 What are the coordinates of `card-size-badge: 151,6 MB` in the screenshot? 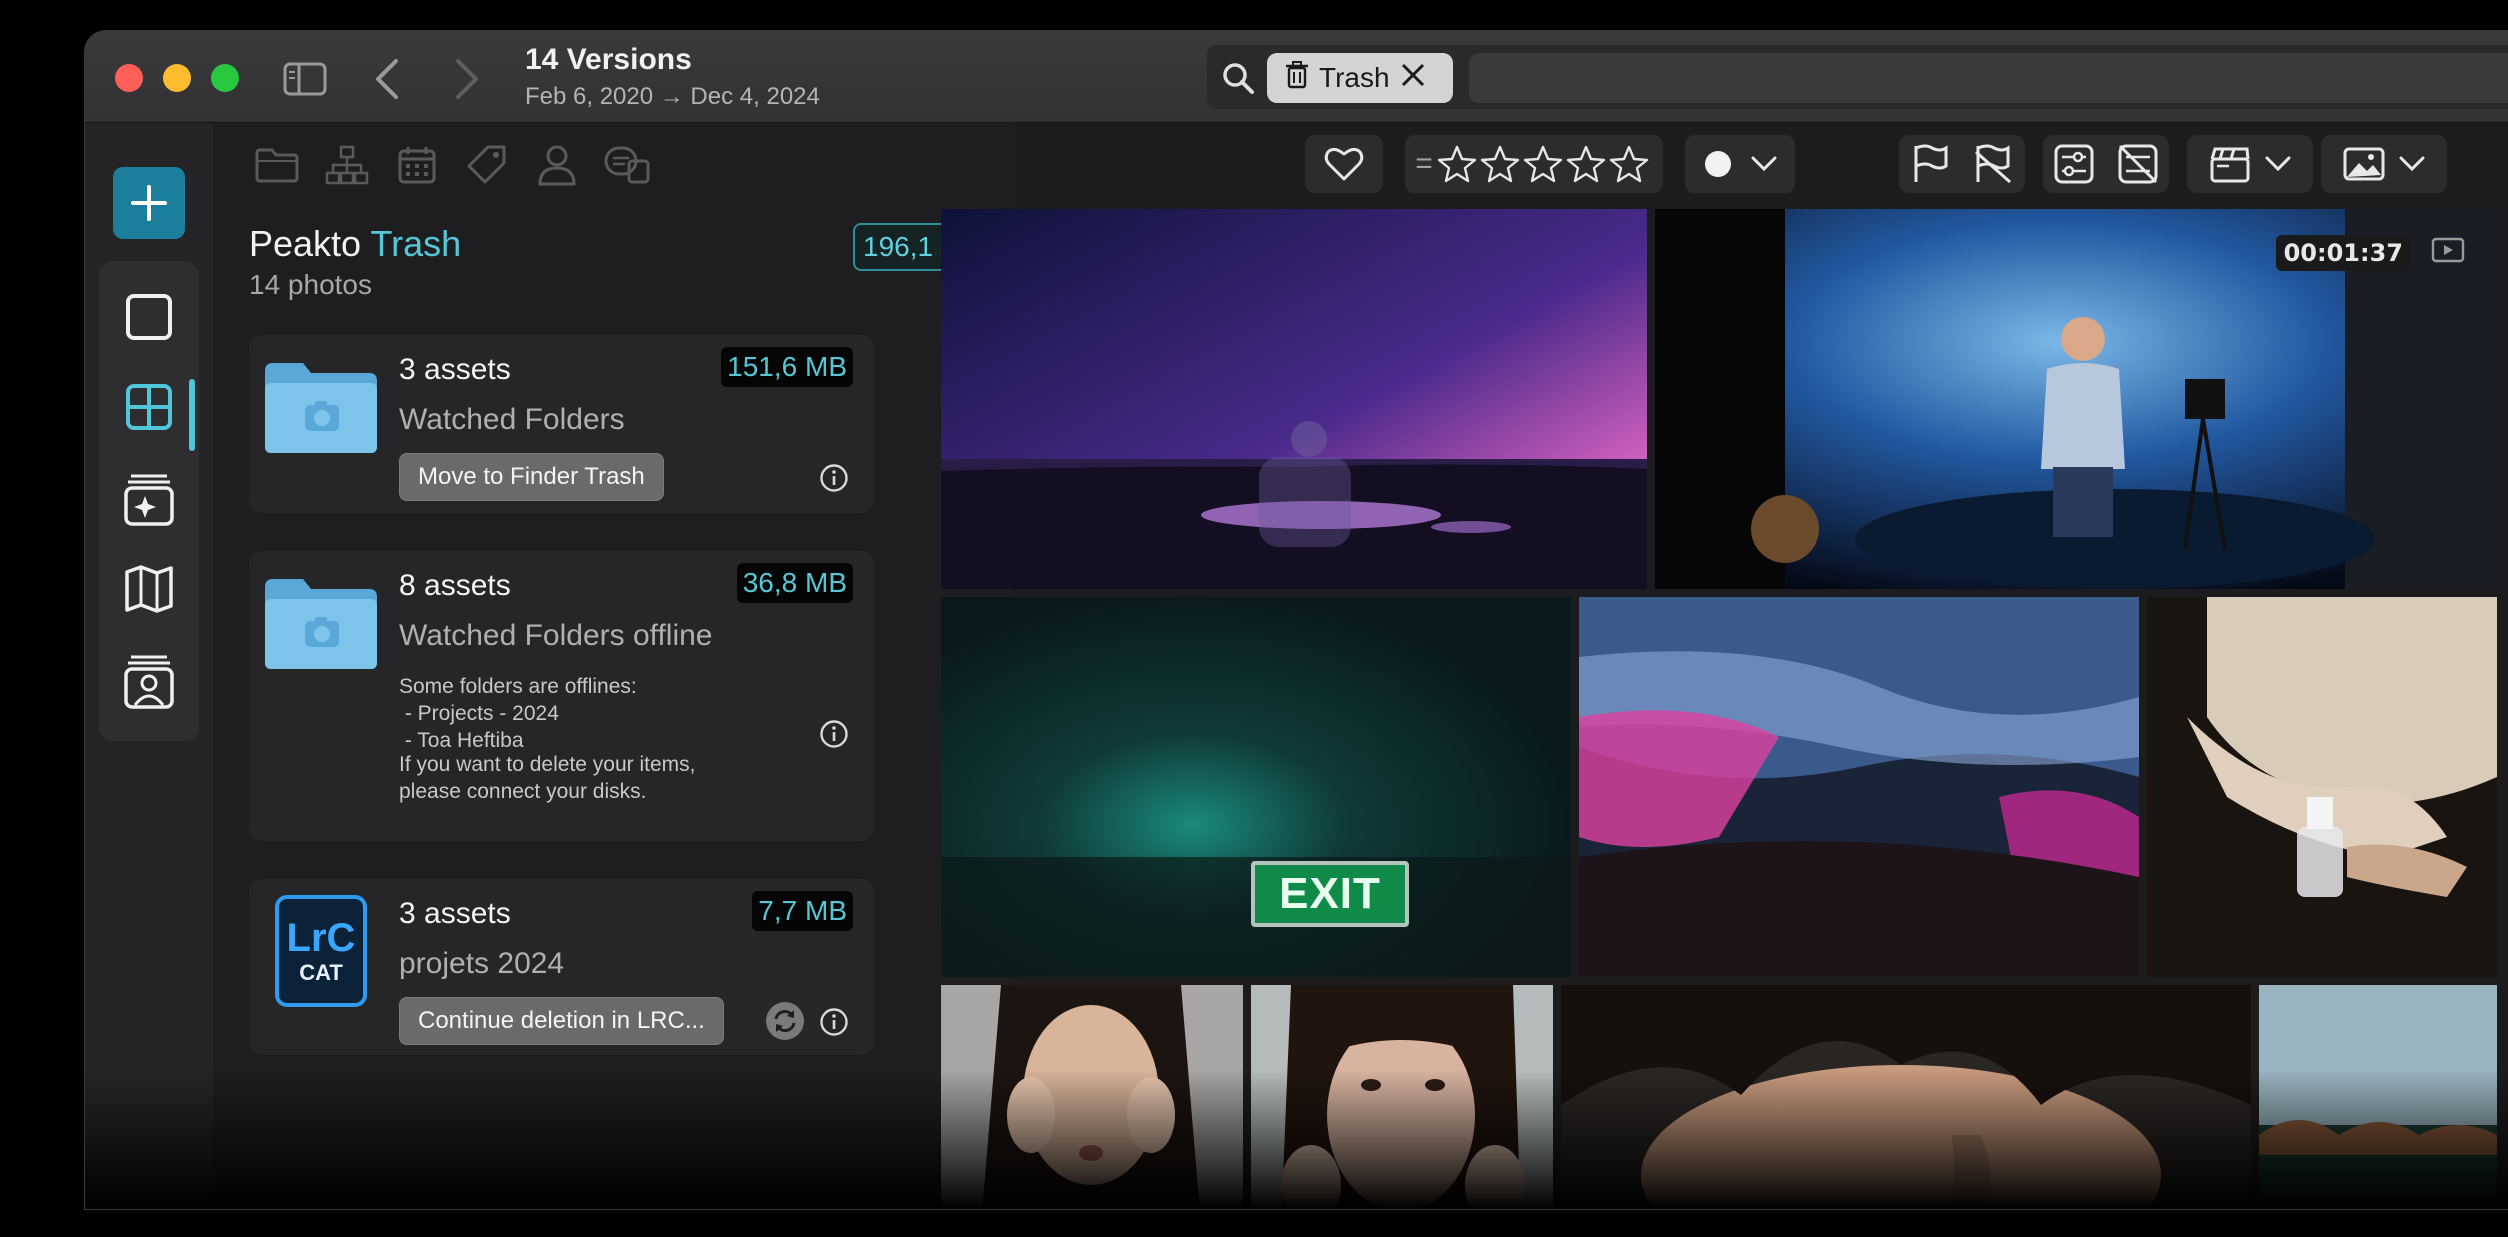 It's located at (787, 367).